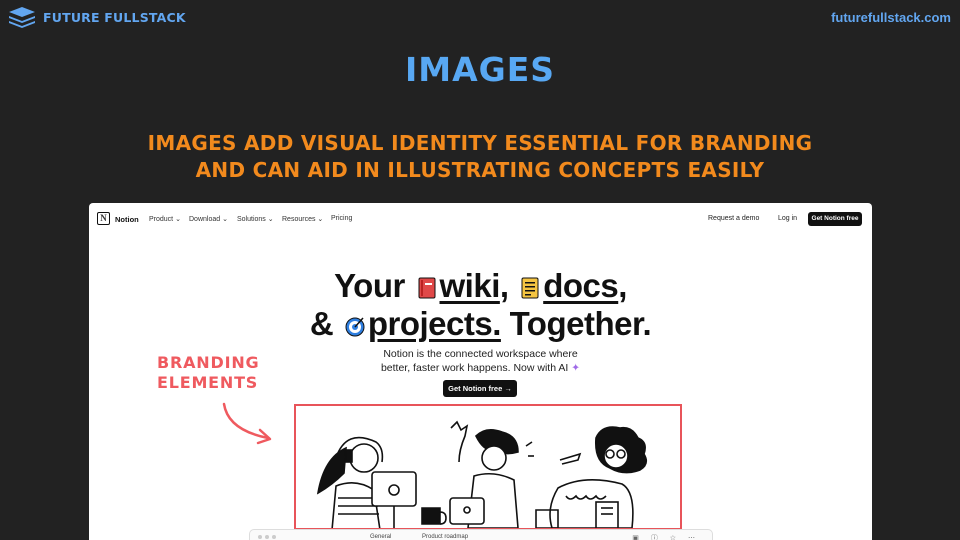 The height and width of the screenshot is (540, 960). What do you see at coordinates (733, 218) in the screenshot?
I see `request-demo-link: Request a demo` at bounding box center [733, 218].